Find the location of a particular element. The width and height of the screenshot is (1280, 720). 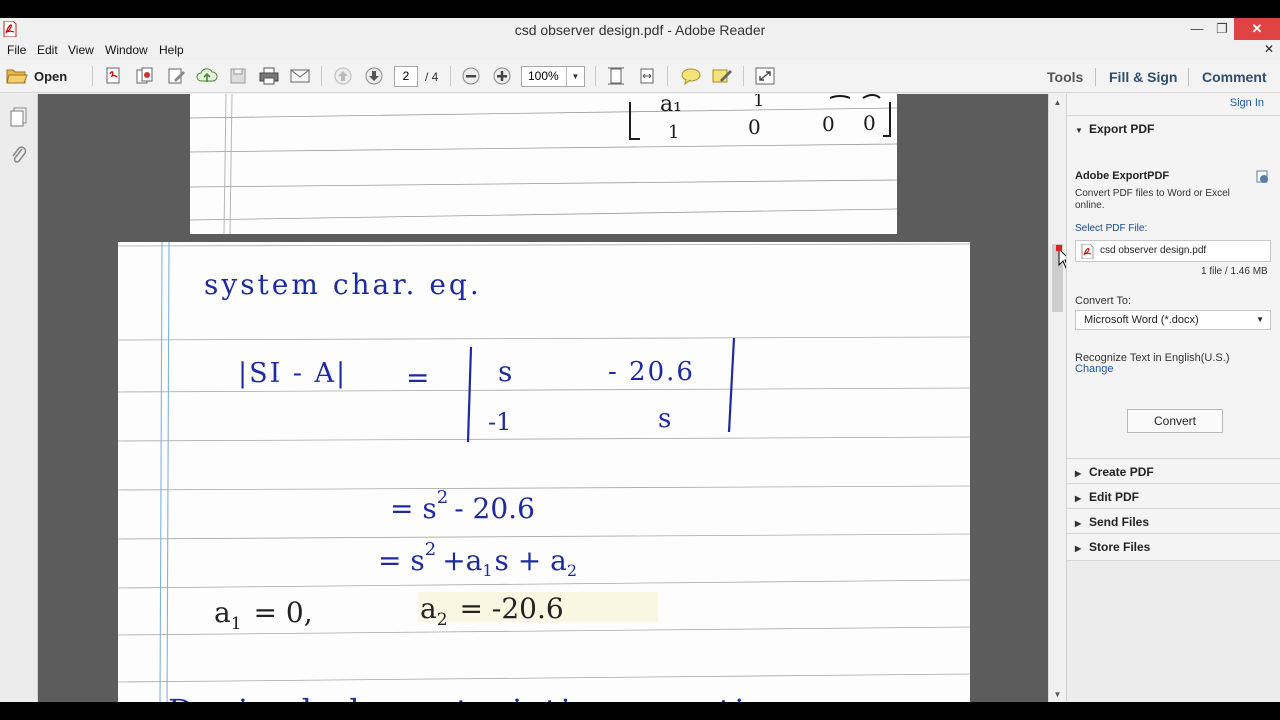

scroll-down-icon: ▼ is located at coordinates (1057, 694).